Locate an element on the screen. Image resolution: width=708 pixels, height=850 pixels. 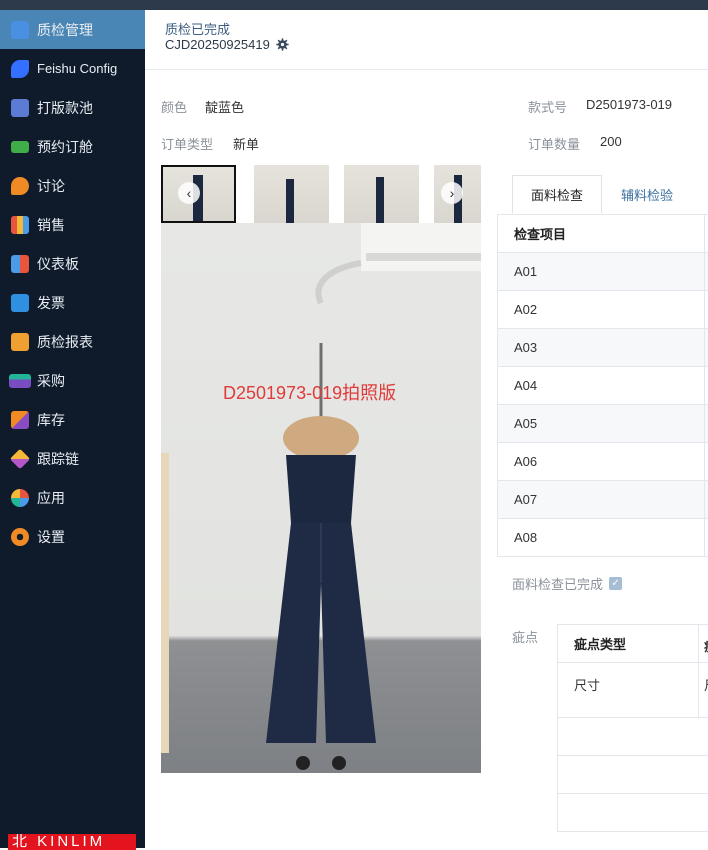
style-label: 款式号 is located at coordinates (548, 107).